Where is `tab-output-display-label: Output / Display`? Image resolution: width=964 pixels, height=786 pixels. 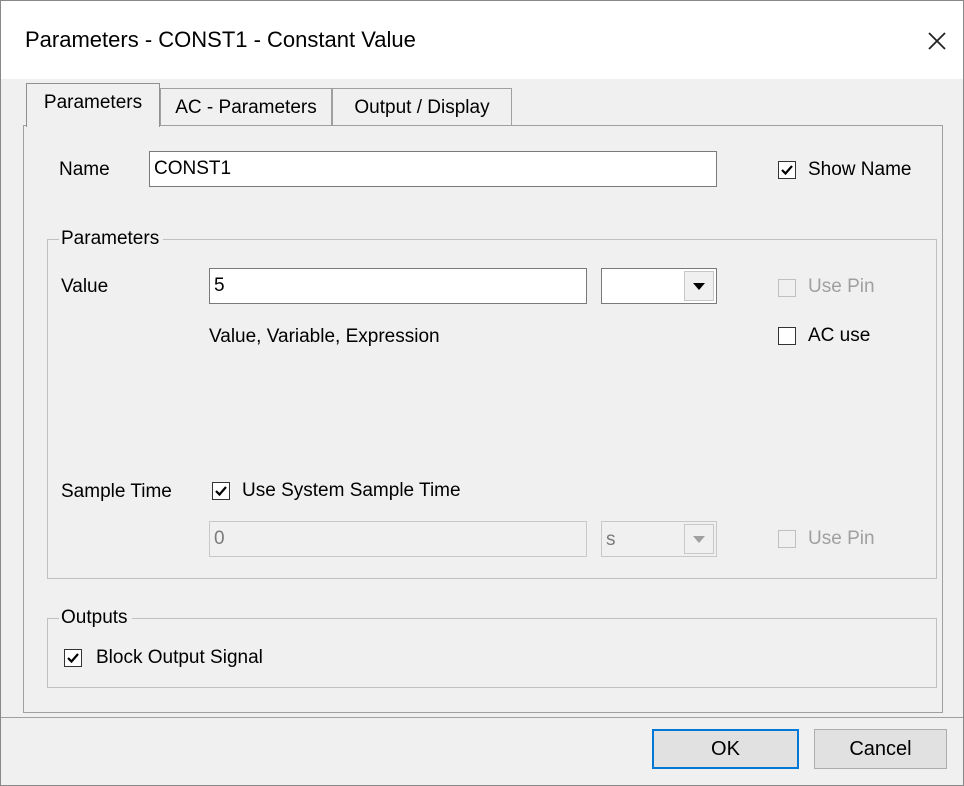
tab-output-display-label: Output / Display is located at coordinates (422, 107).